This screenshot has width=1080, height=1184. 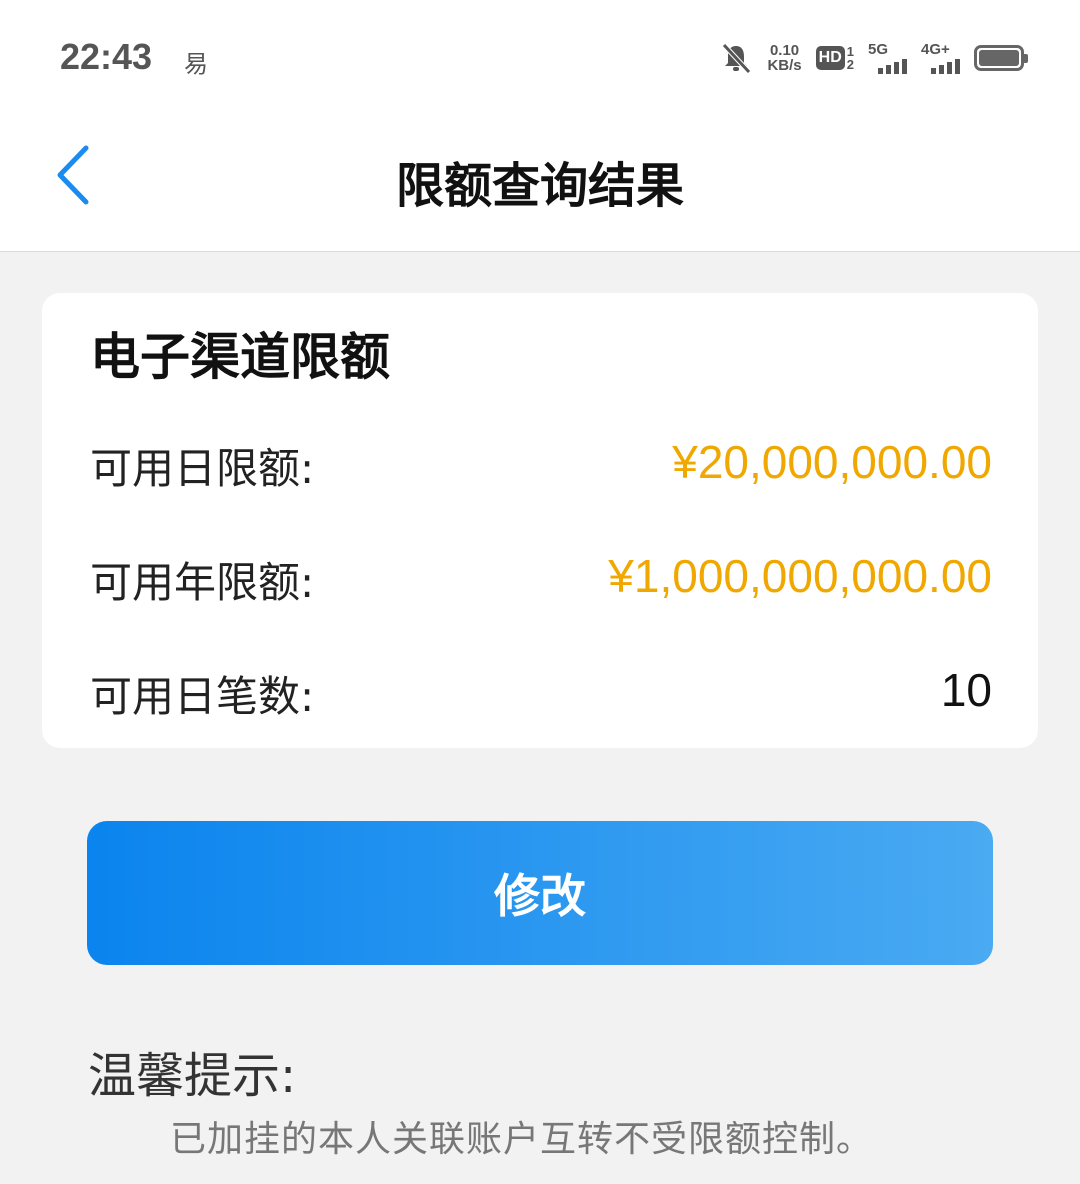 What do you see at coordinates (737, 58) in the screenshot?
I see `bell-muted-icon` at bounding box center [737, 58].